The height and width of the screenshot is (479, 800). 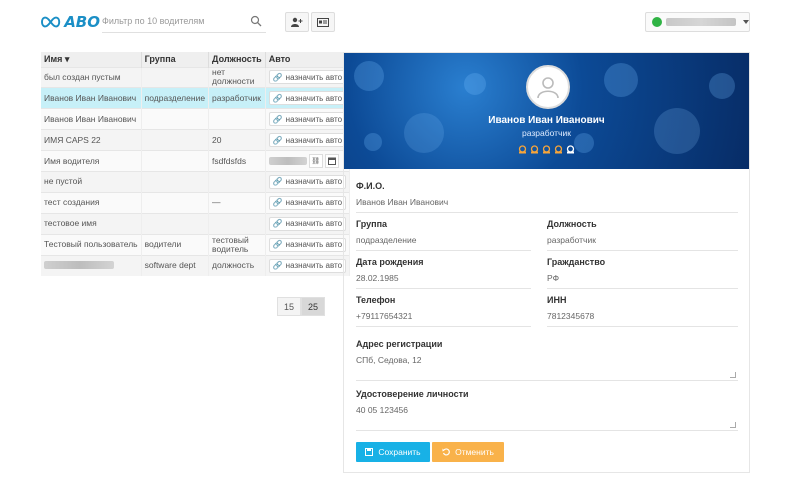 I want to click on table-row: ИМЯ CAPS 22 20 🔗 назначить авто, so click(x=196, y=140).